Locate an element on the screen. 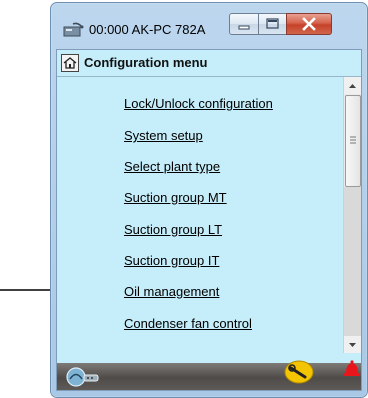 The image size is (368, 398). maximize-icon is located at coordinates (272, 23).